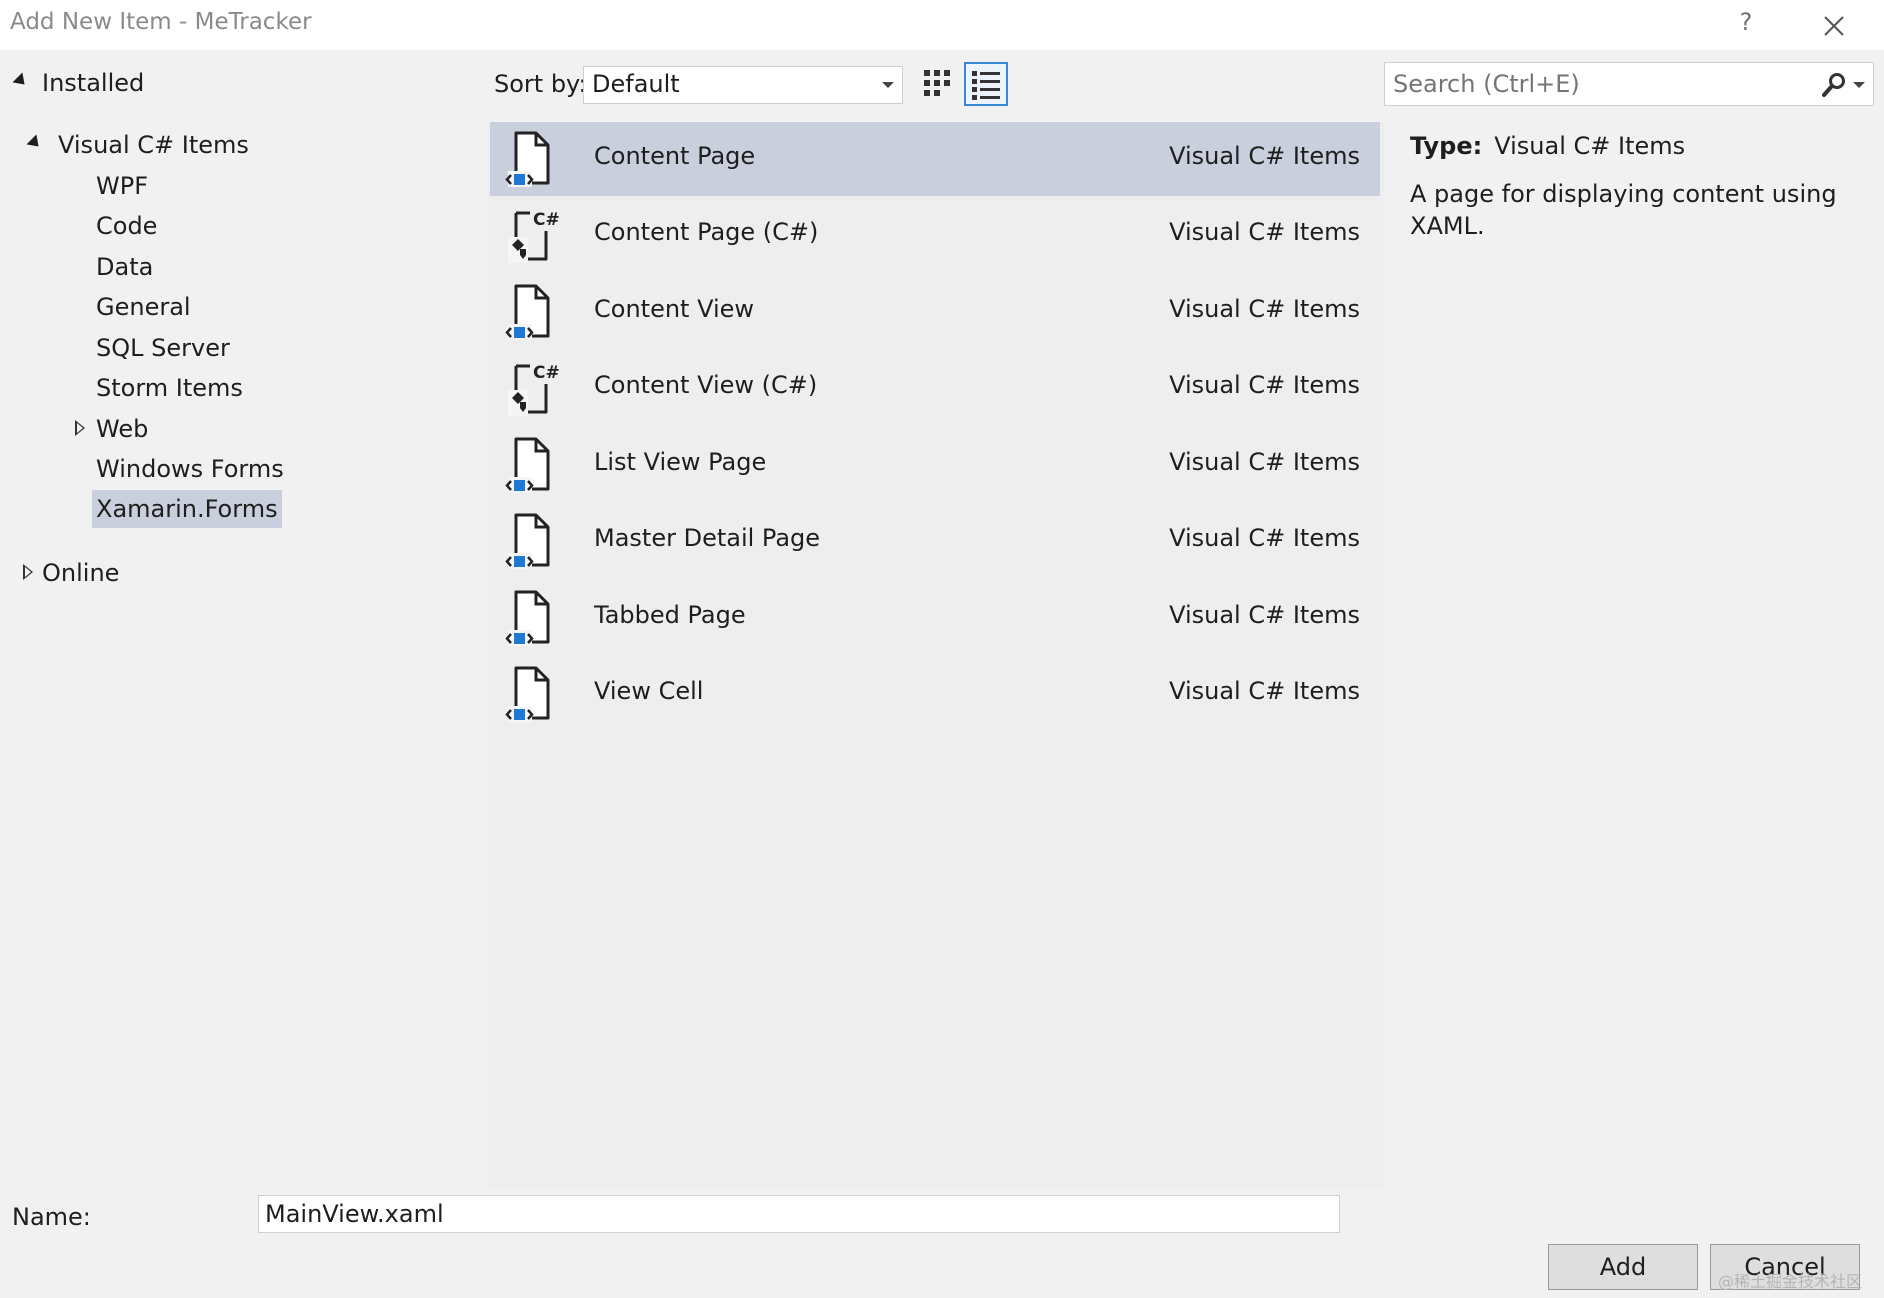 This screenshot has height=1298, width=1884. Describe the element at coordinates (707, 538) in the screenshot. I see `template-name: Master Detail Page` at that location.